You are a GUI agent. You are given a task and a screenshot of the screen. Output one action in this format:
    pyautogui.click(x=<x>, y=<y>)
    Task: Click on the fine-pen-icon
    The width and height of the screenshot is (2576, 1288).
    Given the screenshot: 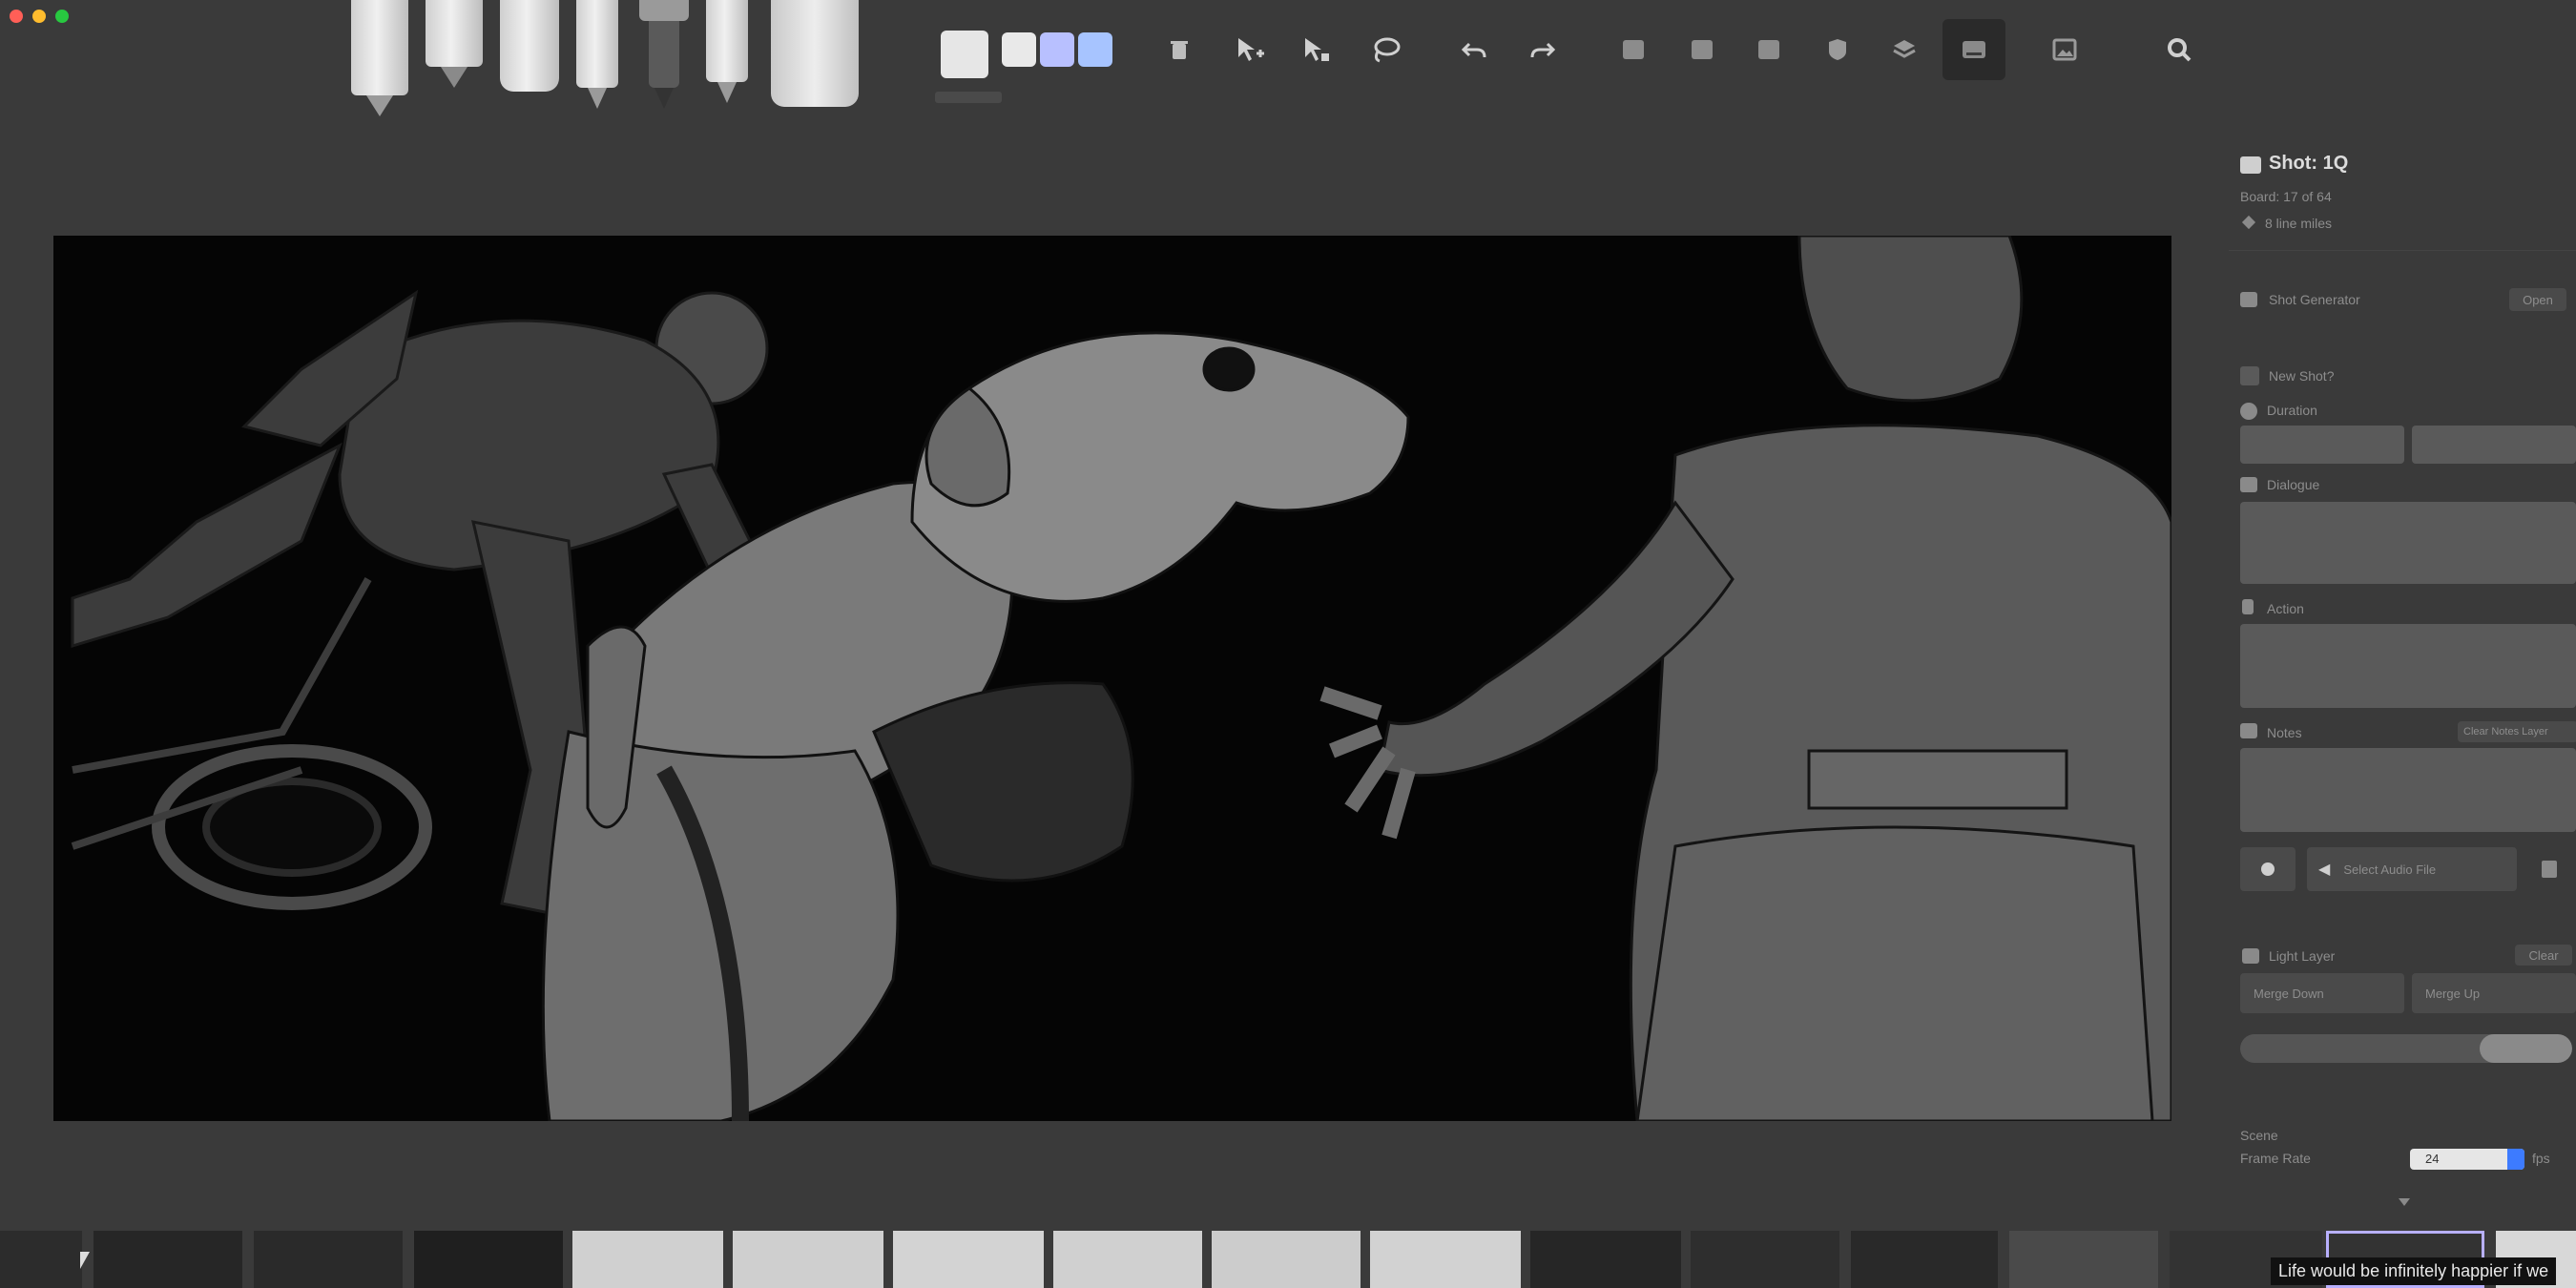 What is the action you would take?
    pyautogui.click(x=664, y=10)
    